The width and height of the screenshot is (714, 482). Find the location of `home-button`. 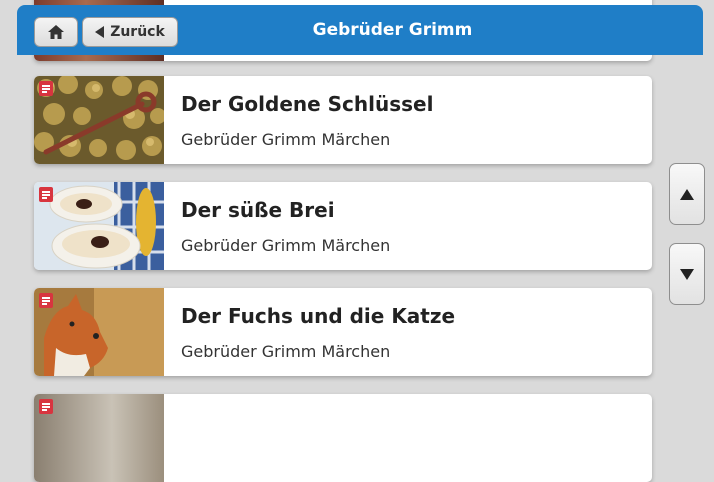

home-button is located at coordinates (56, 32).